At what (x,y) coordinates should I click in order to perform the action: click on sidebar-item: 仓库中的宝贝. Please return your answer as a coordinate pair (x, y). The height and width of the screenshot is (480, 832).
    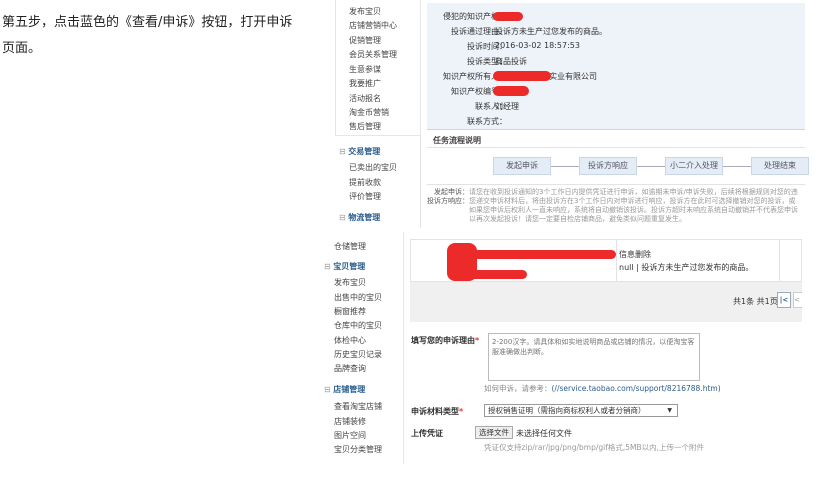
    Looking at the image, I should click on (358, 325).